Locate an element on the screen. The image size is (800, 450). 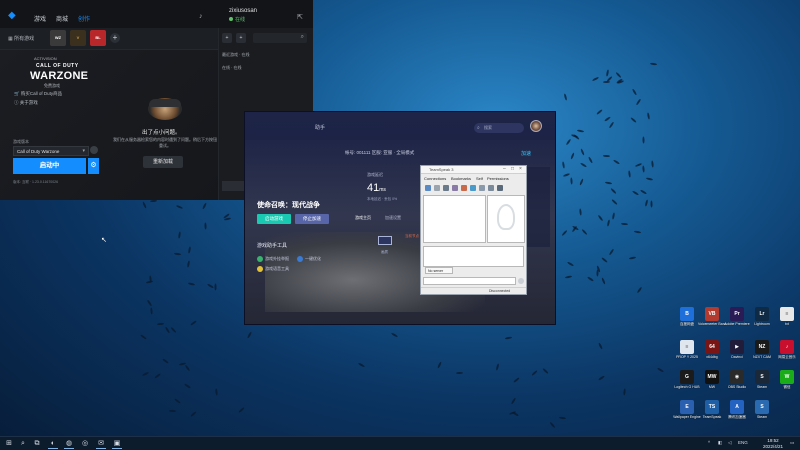
network-icon: ◧ is located at coordinates (720, 443).